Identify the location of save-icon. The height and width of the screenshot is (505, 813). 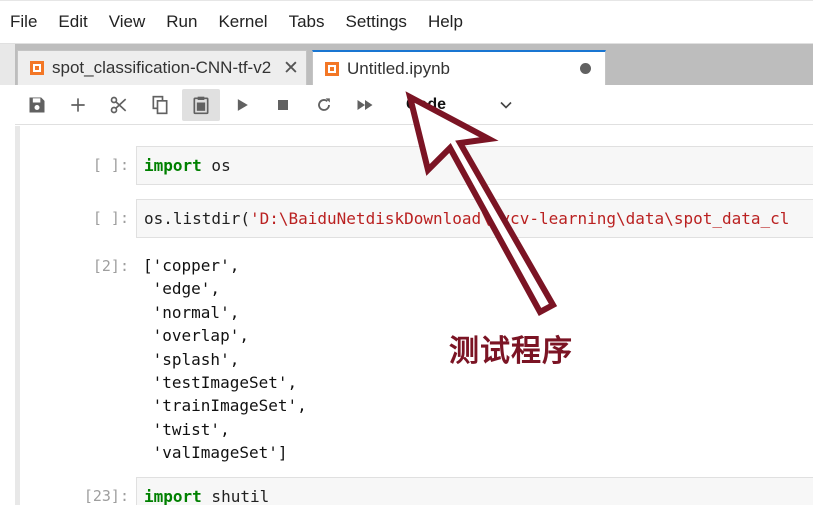
(37, 104).